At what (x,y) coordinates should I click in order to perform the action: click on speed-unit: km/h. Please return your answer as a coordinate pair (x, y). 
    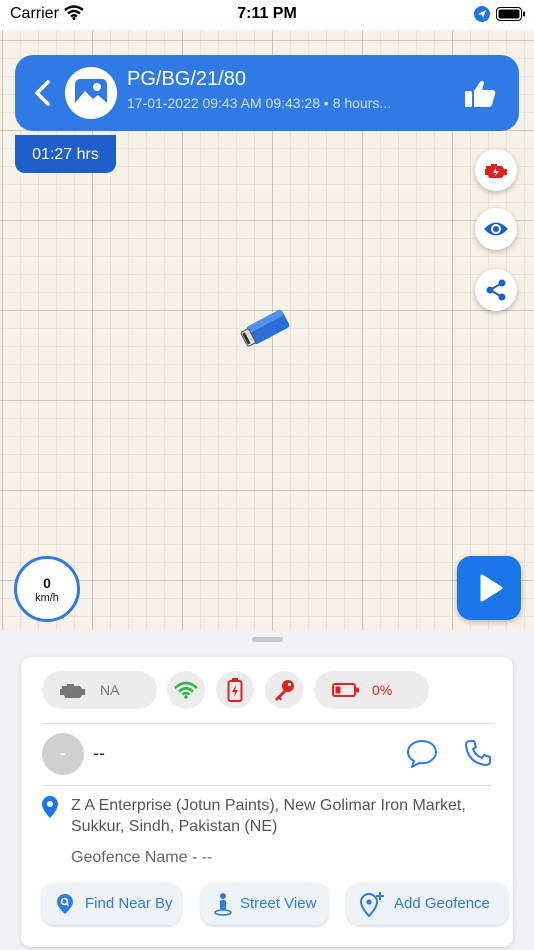
    Looking at the image, I should click on (47, 598).